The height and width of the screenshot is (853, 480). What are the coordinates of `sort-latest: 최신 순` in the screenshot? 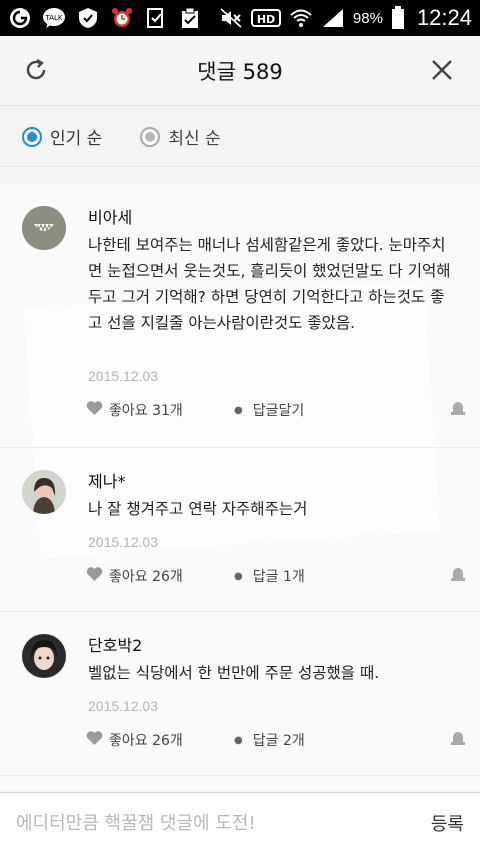 It's located at (180, 136).